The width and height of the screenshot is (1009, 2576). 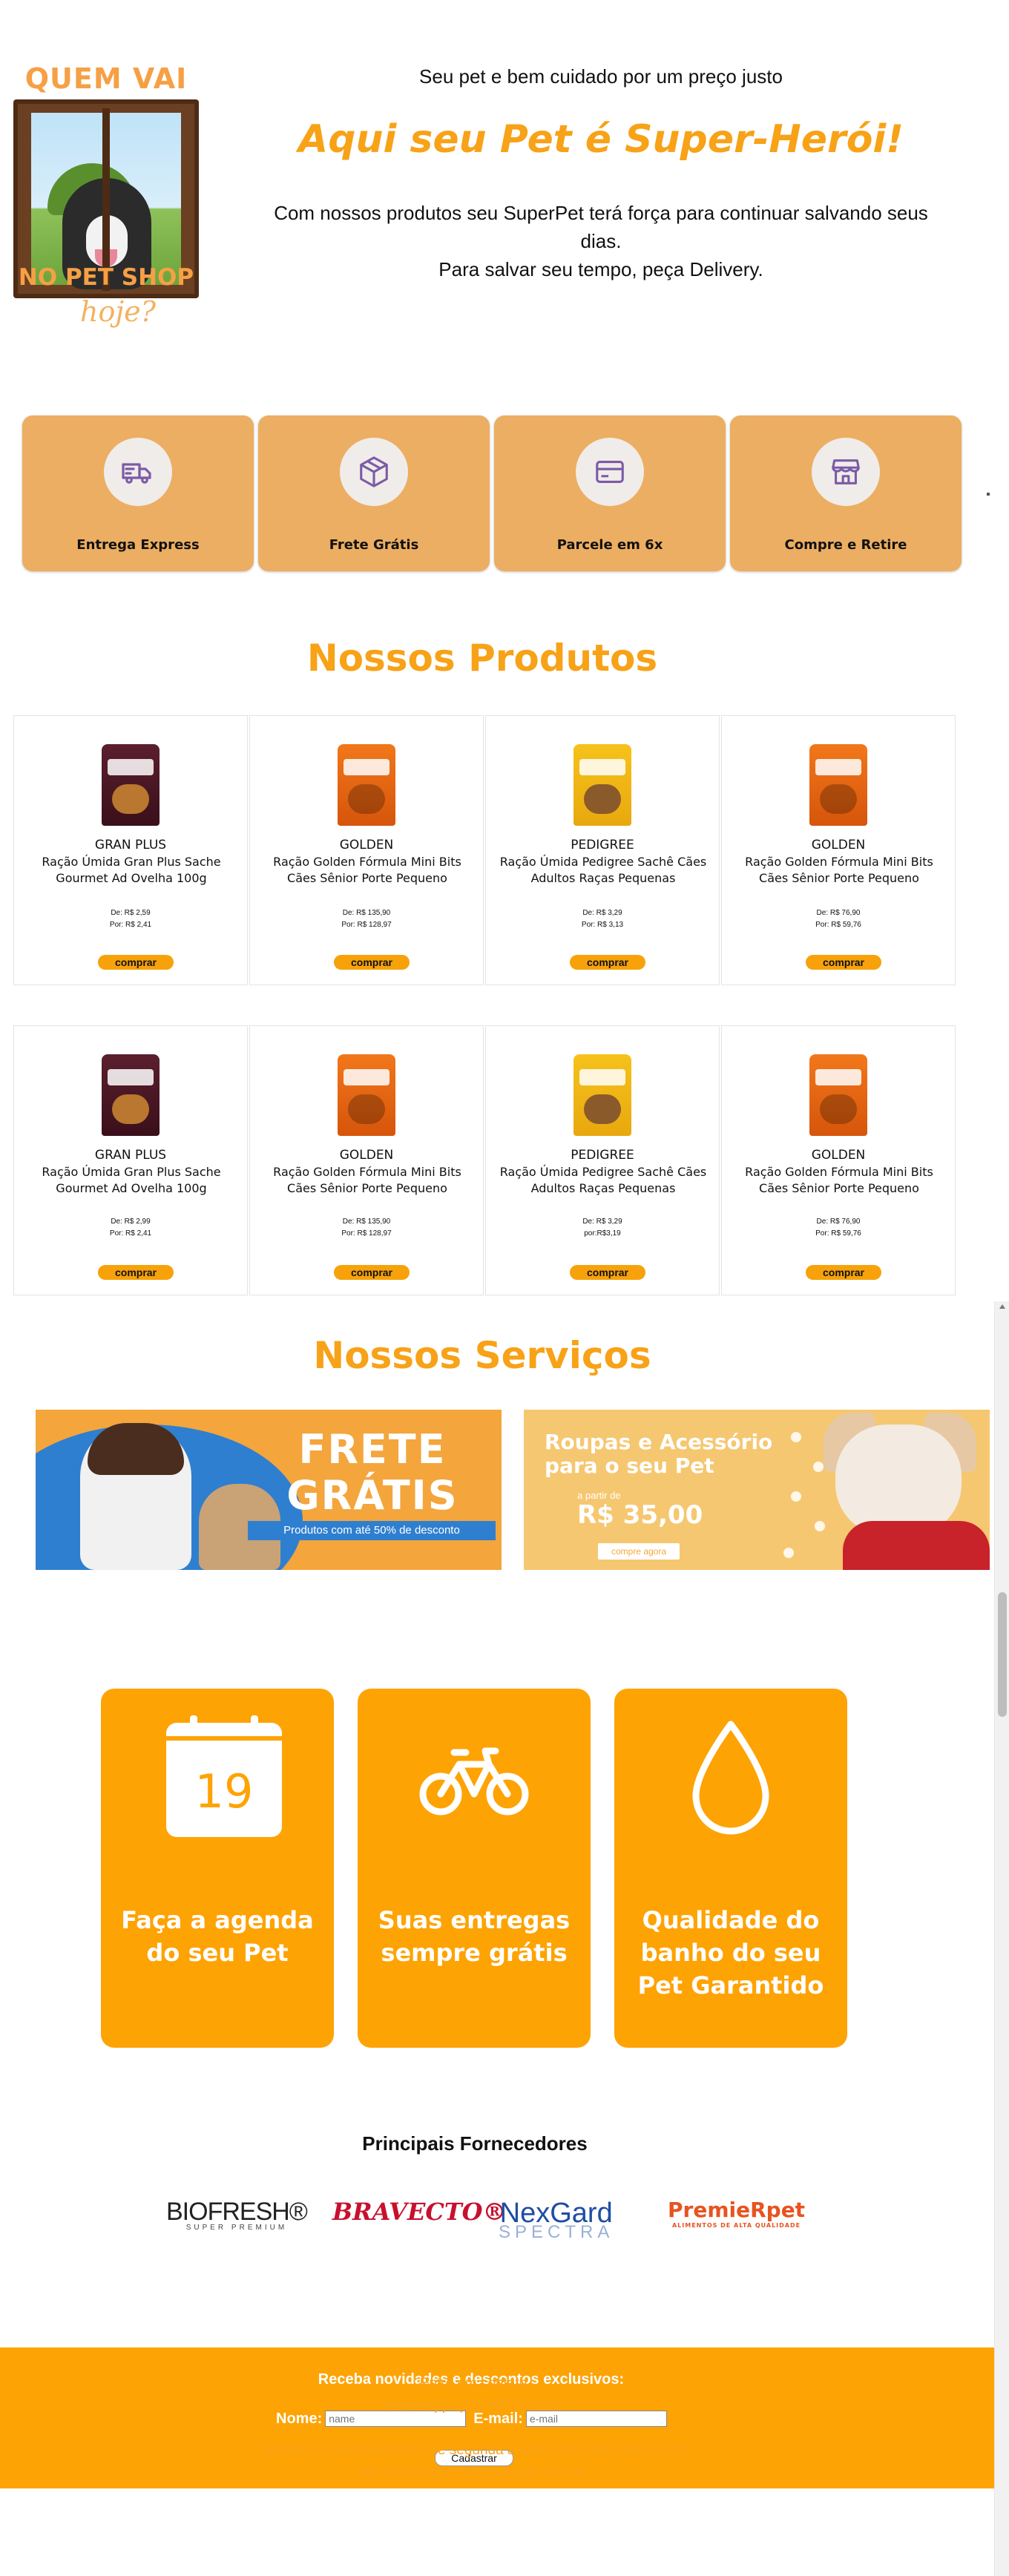 I want to click on store-icon, so click(x=846, y=471).